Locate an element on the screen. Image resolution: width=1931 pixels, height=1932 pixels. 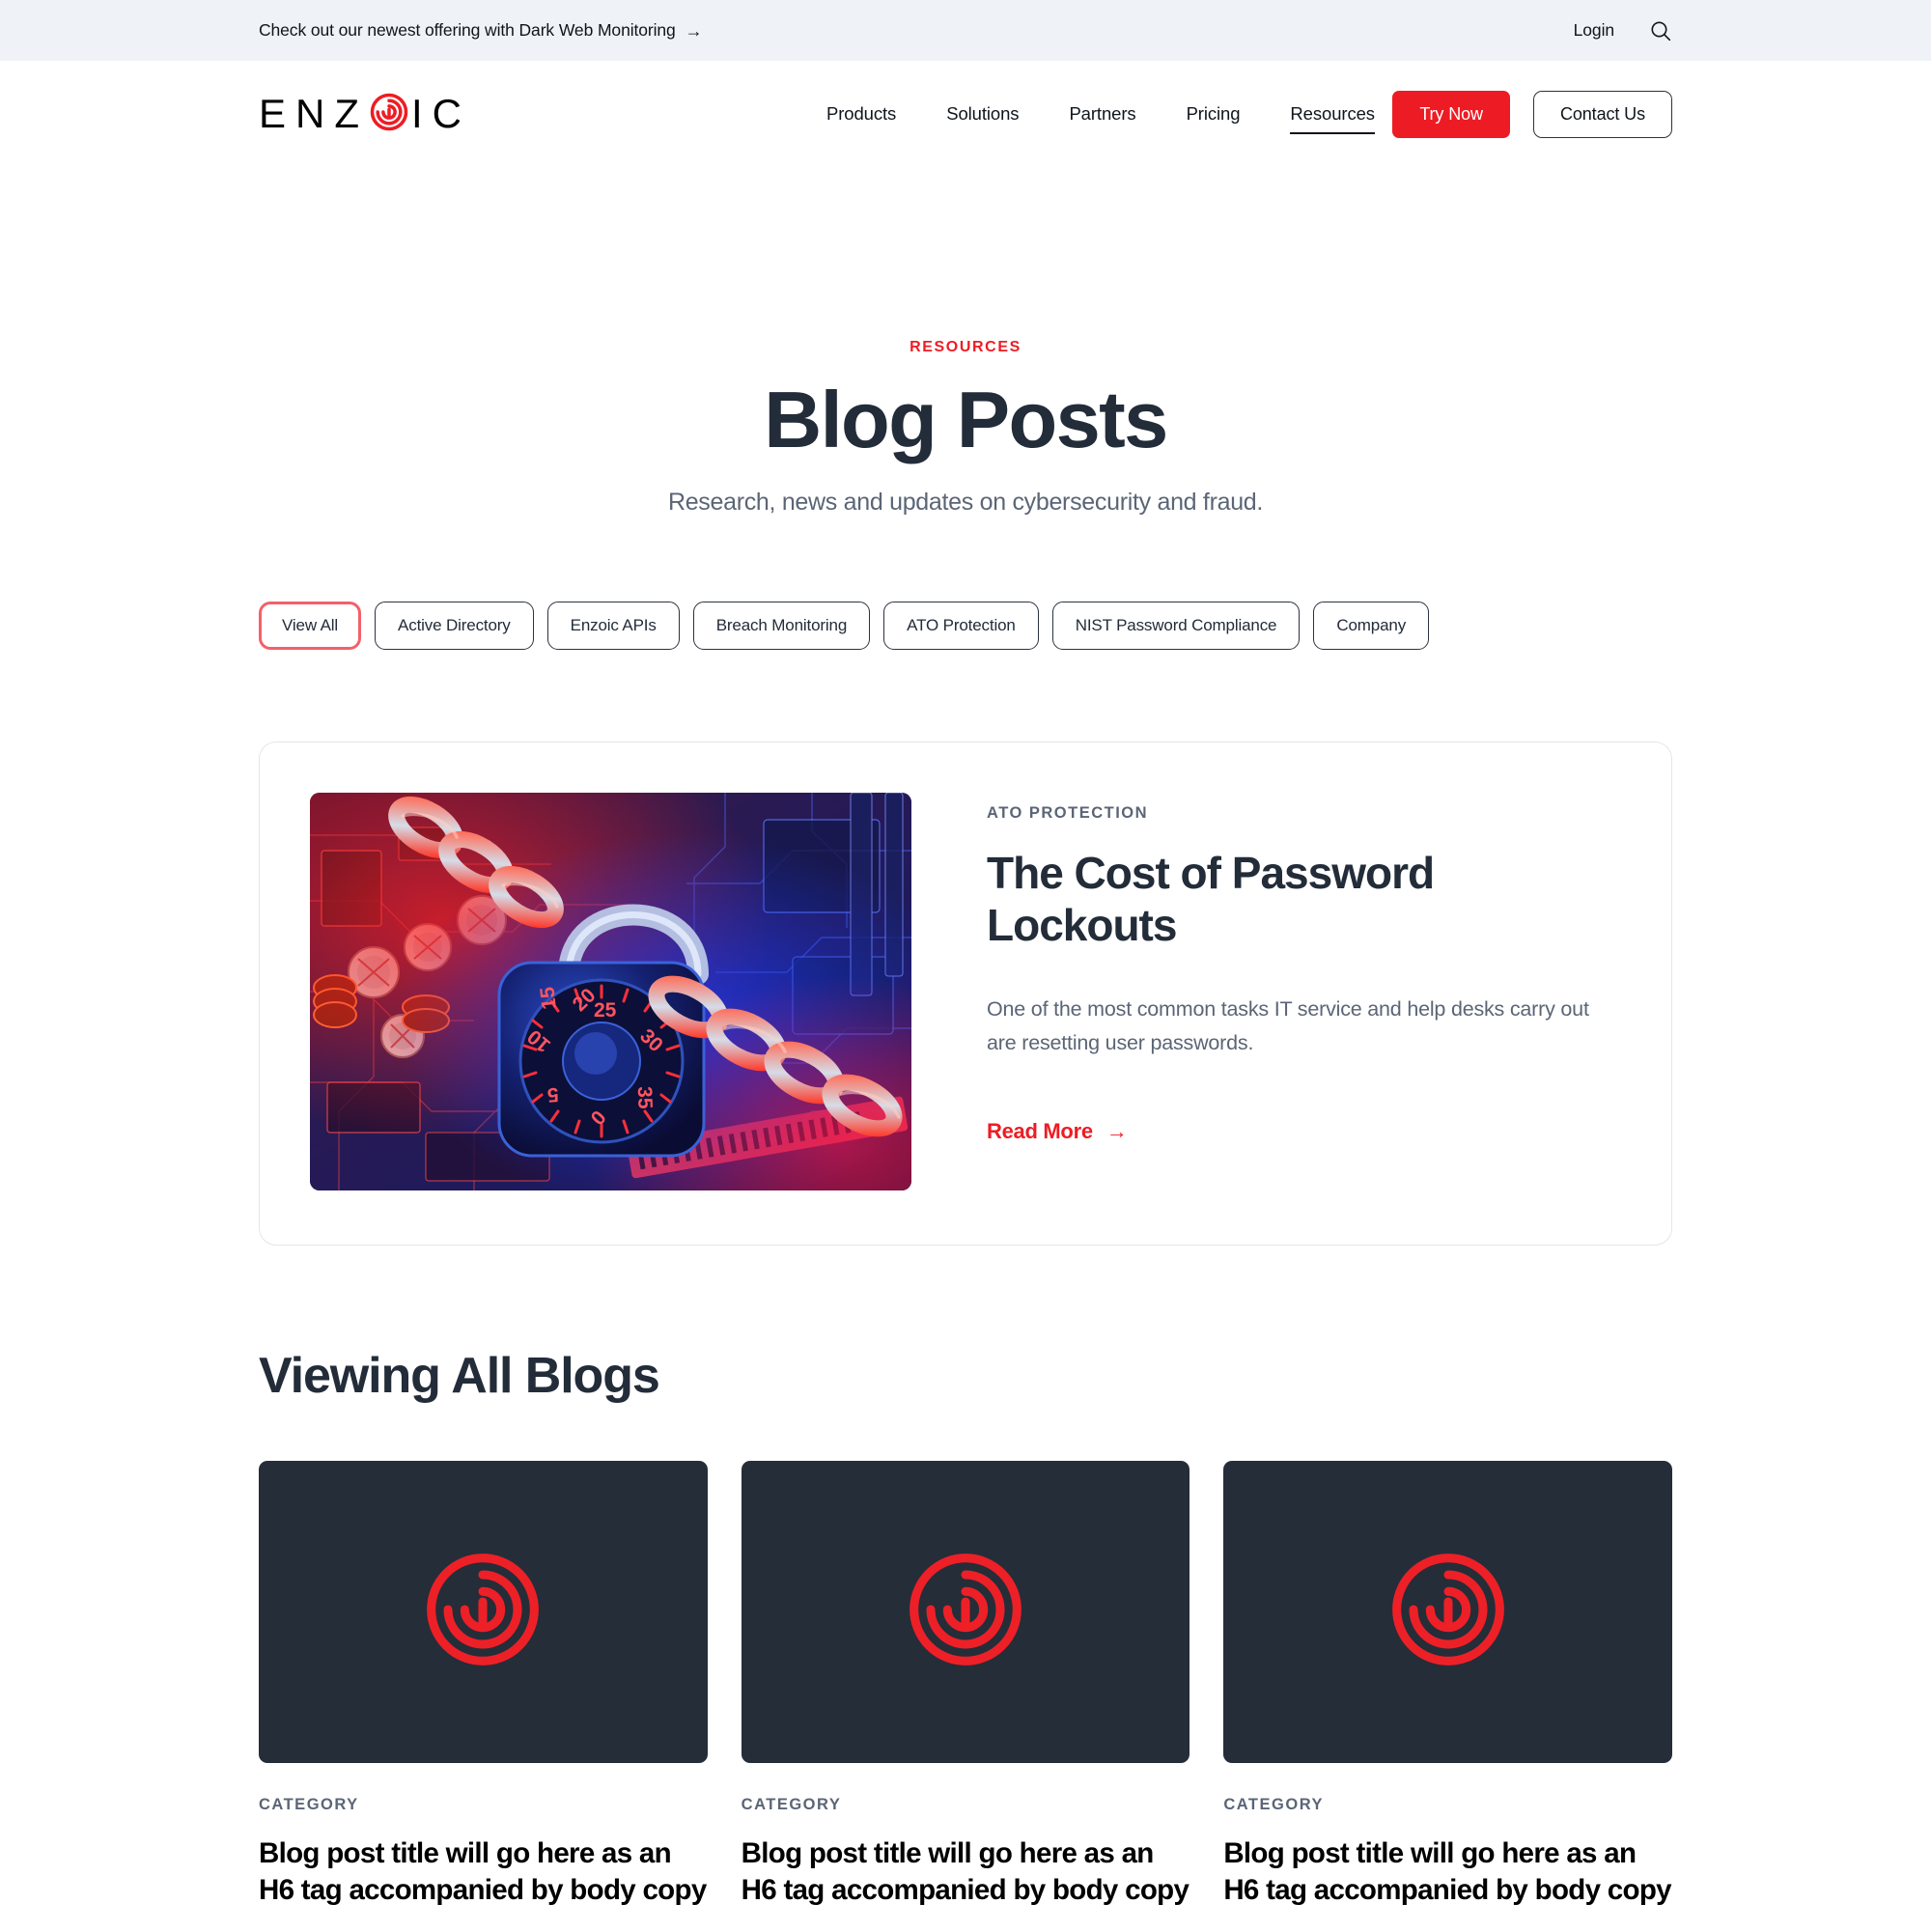
read-more-link: Read More → is located at coordinates (1057, 1132).